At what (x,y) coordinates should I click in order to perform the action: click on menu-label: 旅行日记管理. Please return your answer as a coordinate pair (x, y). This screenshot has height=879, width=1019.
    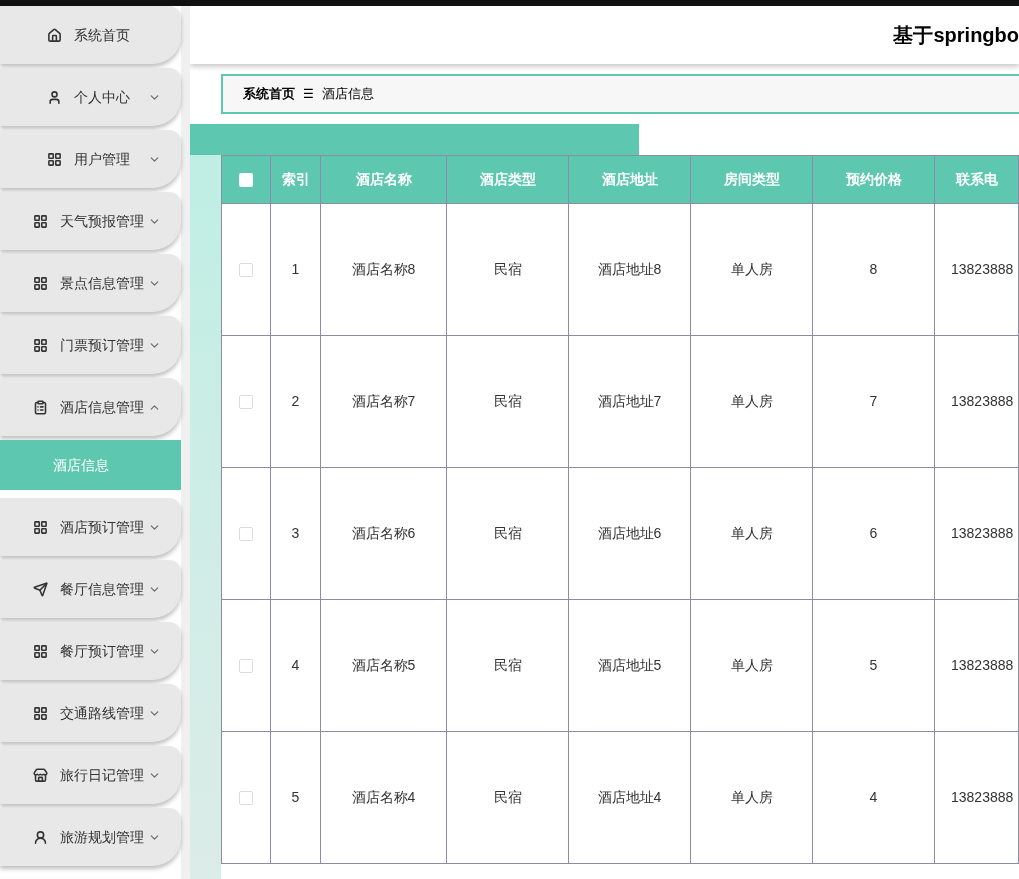
    Looking at the image, I should click on (101, 775).